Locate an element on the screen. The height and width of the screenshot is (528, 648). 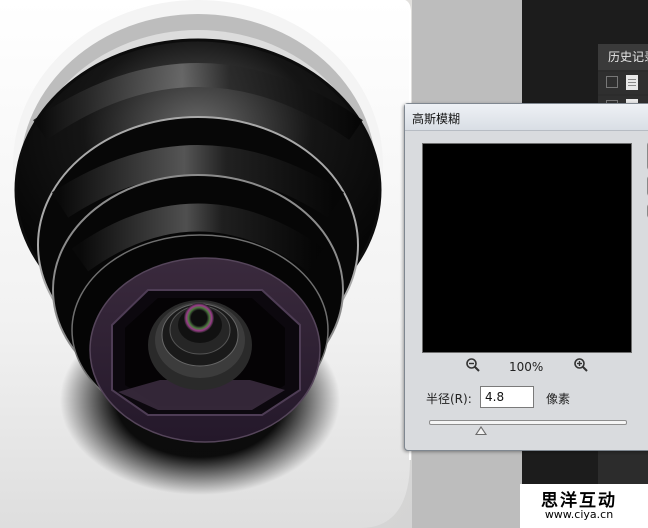
radius-label: 半径(R): is located at coordinates (449, 399).